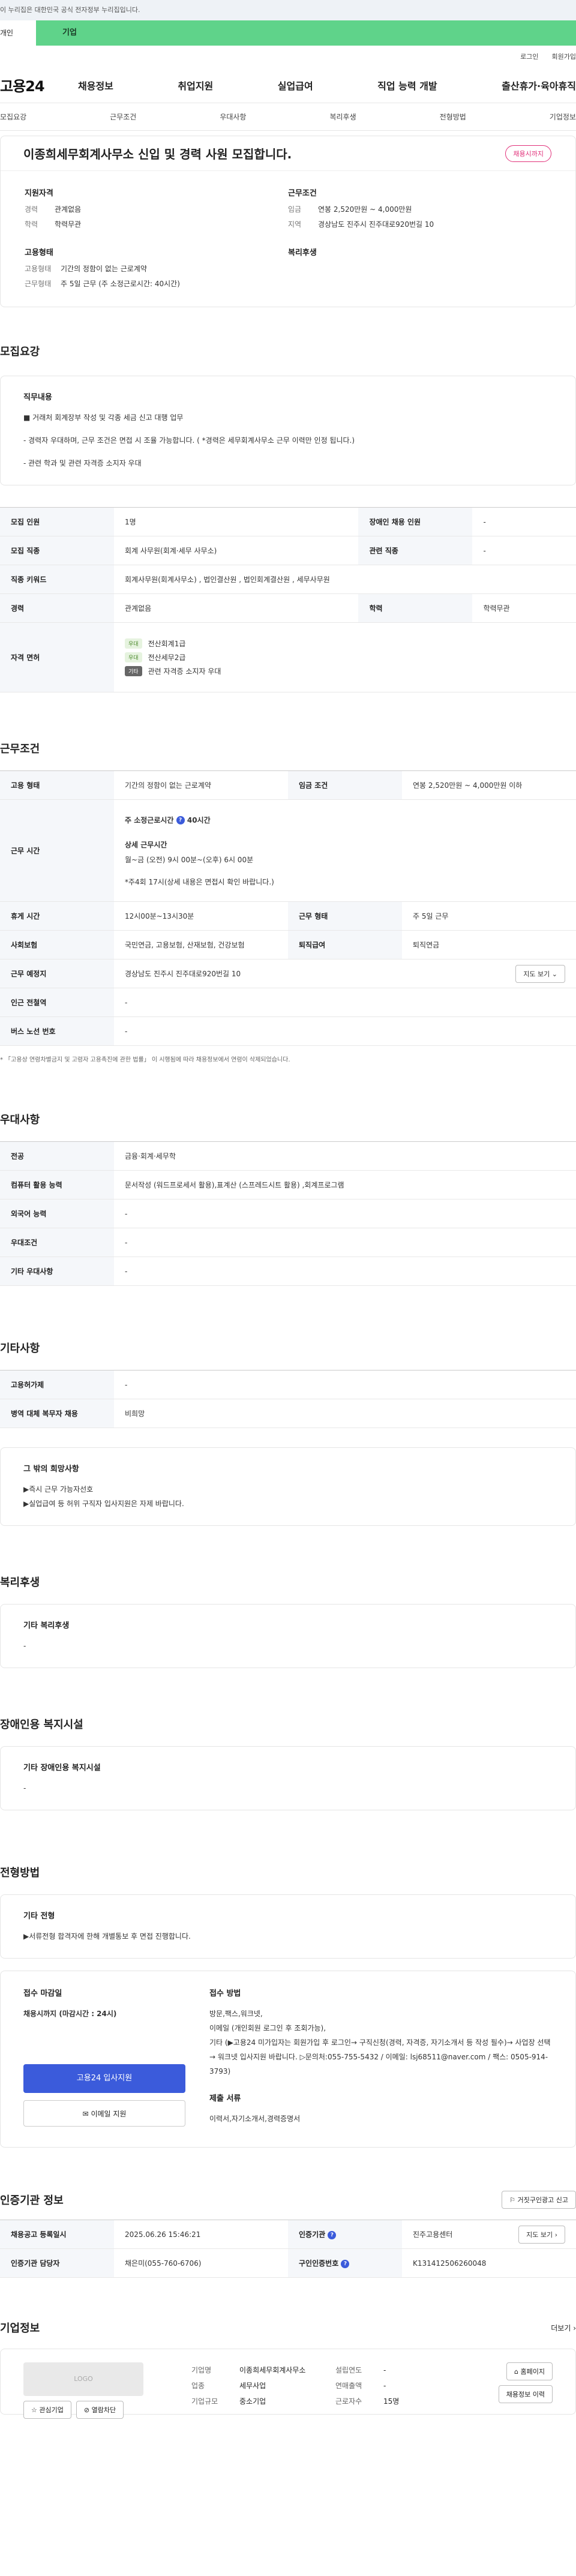 The image size is (576, 2576). What do you see at coordinates (32, 2200) in the screenshot?
I see `agency-section-title: 인증기관 정보` at bounding box center [32, 2200].